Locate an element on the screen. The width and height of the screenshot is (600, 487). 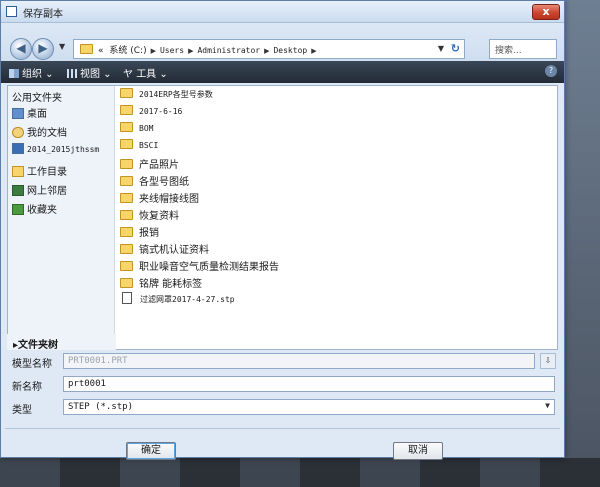
breadcrumb: « 系统 (C:) ▶ Users ▶ Administrator ▶ Desktop ▶ is located at coordinates (209, 49).